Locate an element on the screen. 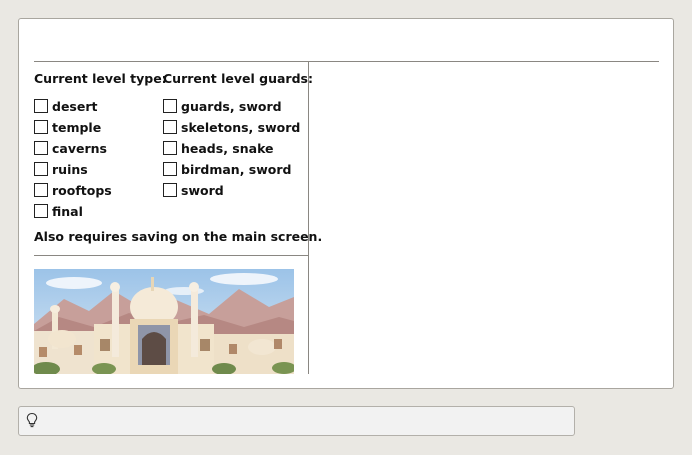  level-type-desert-checkbox: desert is located at coordinates (65, 106).